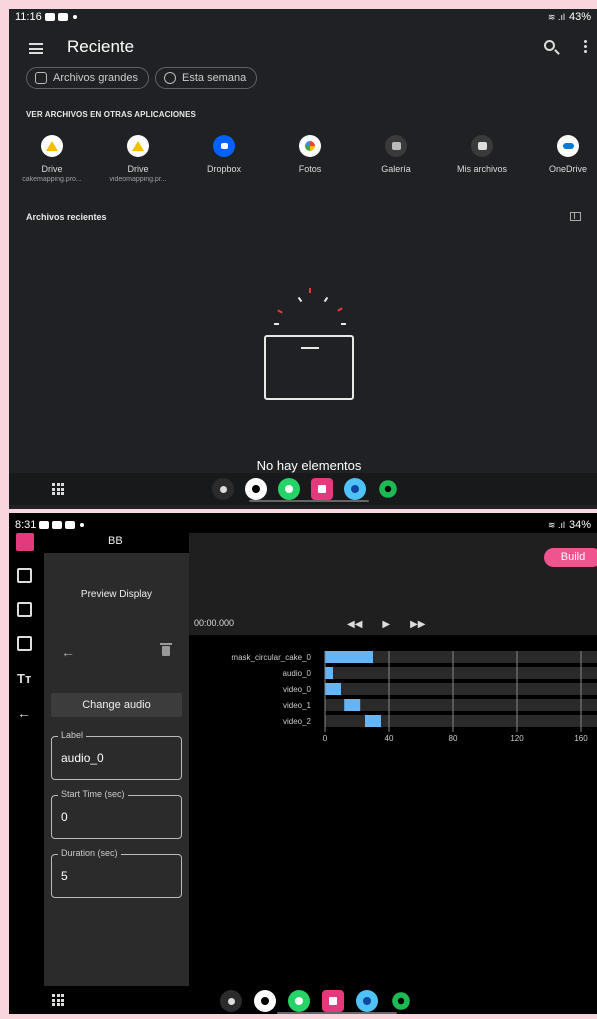 The height and width of the screenshot is (1019, 597). What do you see at coordinates (417, 624) in the screenshot?
I see `fast-forward-icon: ▶▶` at bounding box center [417, 624].